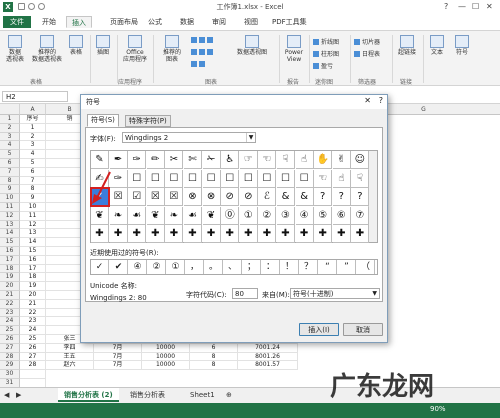 The height and width of the screenshot is (418, 500). What do you see at coordinates (21, 395) in the screenshot?
I see `next-sheet-icon: ▶` at bounding box center [21, 395].